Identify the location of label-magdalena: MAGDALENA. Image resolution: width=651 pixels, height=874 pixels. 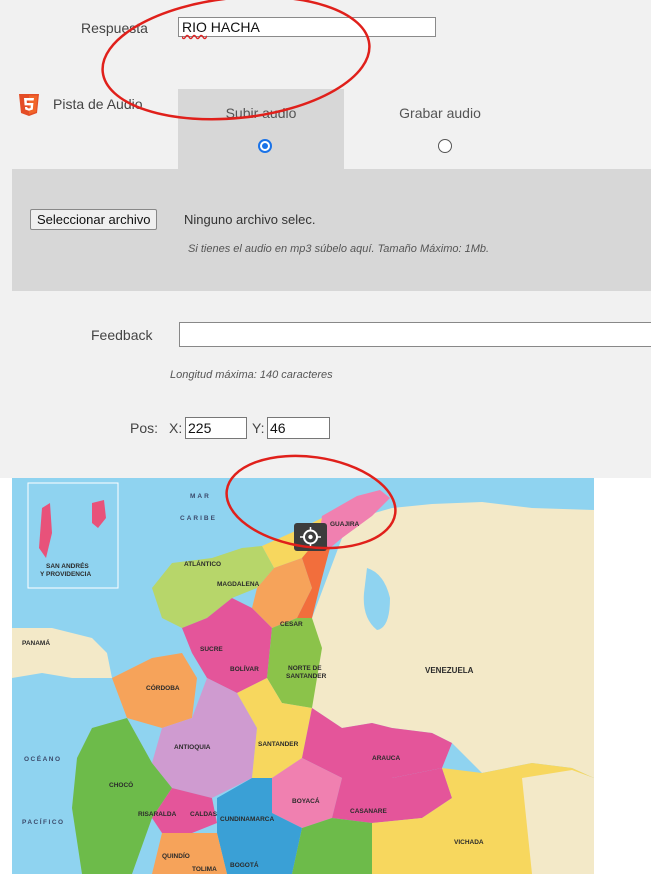
(238, 584).